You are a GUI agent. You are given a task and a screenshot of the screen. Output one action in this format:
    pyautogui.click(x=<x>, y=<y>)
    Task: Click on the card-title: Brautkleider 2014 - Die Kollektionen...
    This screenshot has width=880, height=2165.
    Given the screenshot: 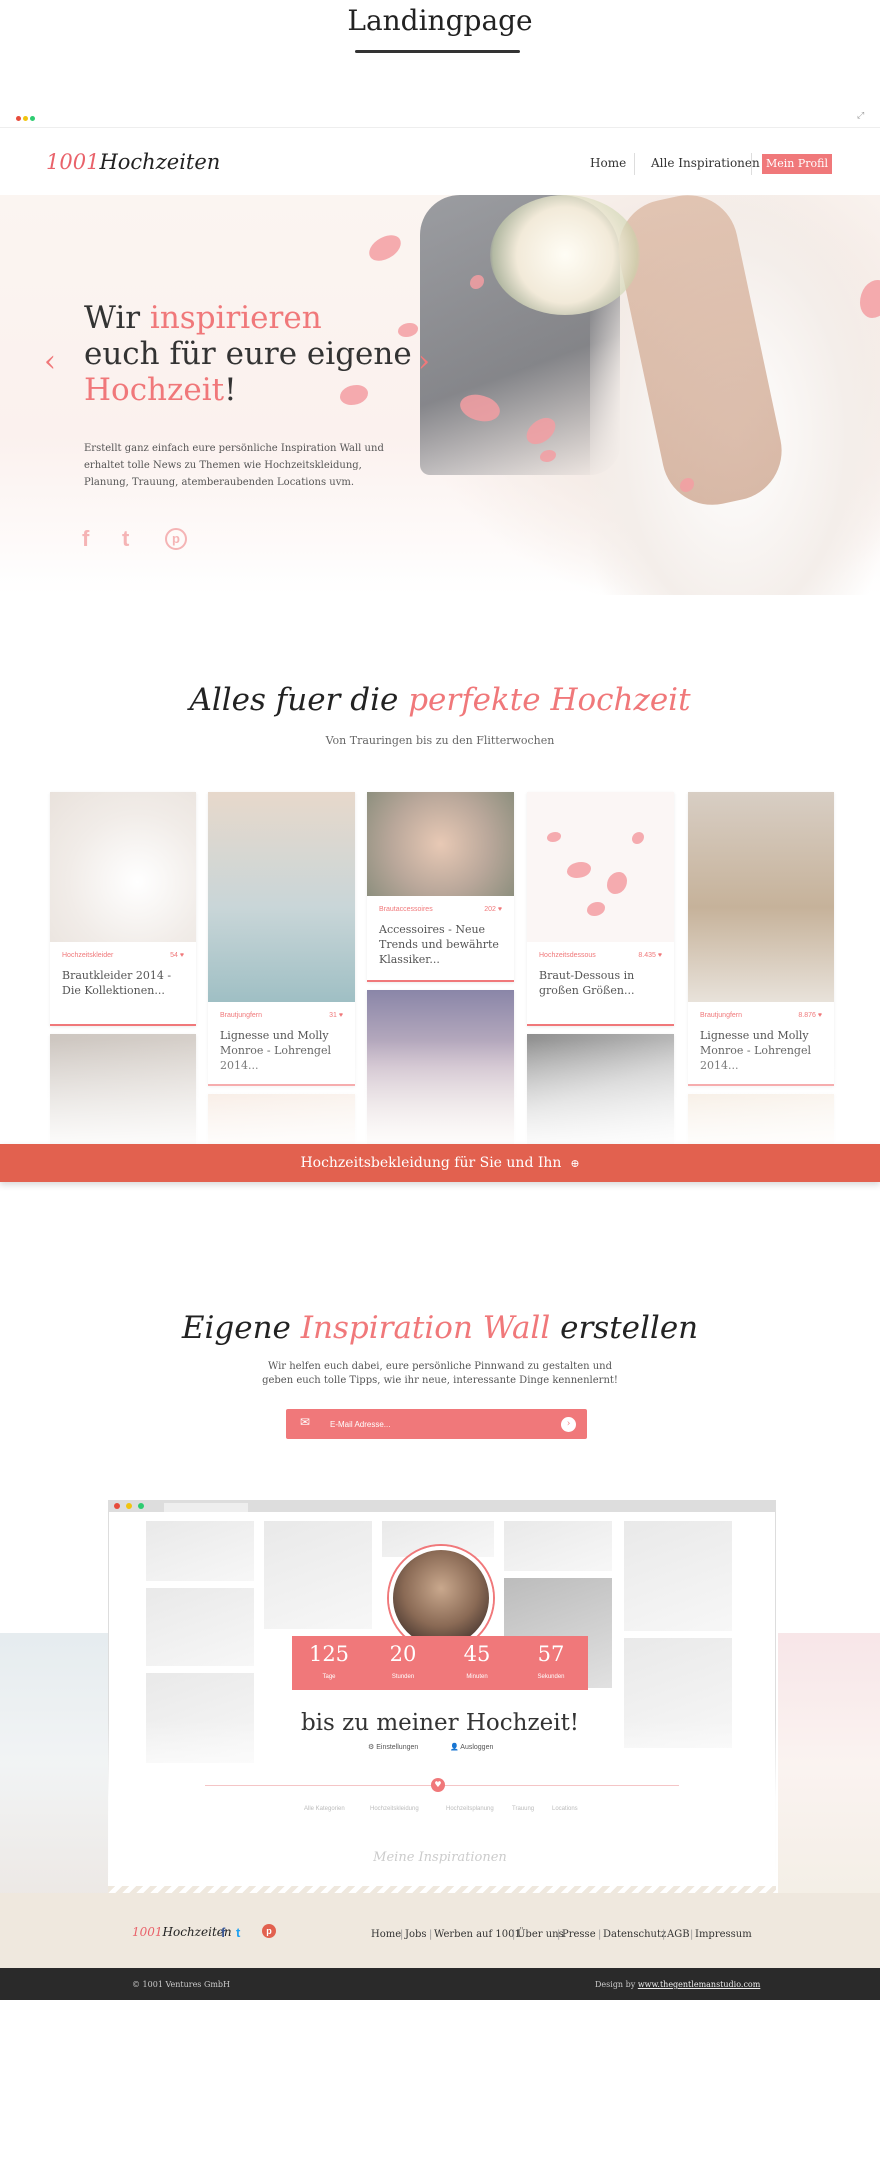 What is the action you would take?
    pyautogui.click(x=123, y=983)
    